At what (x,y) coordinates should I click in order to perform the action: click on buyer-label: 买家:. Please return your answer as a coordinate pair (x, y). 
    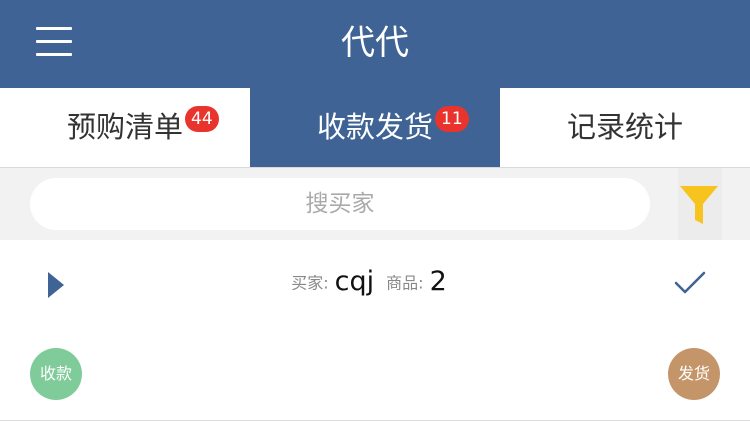
    Looking at the image, I should click on (310, 283).